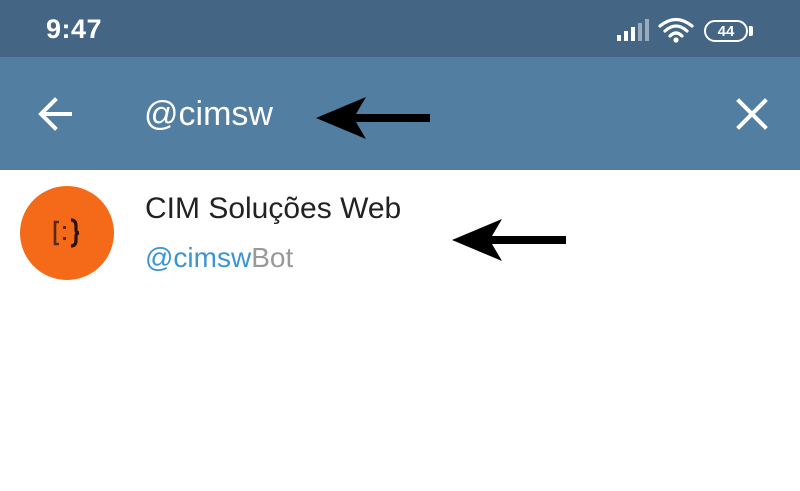 Image resolution: width=800 pixels, height=491 pixels. What do you see at coordinates (633, 30) in the screenshot?
I see `signal-icon` at bounding box center [633, 30].